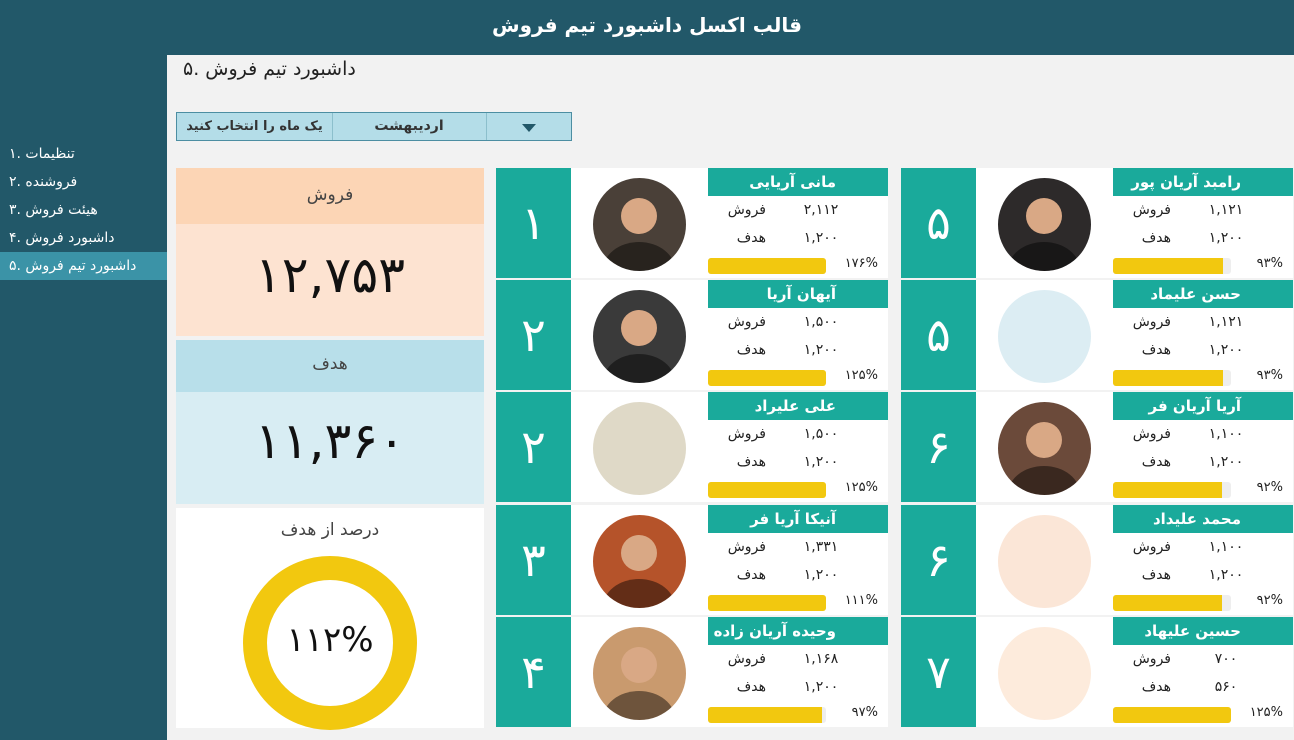 The image size is (1294, 740). Describe the element at coordinates (692, 672) in the screenshot. I see `salesperson-card: ۴ وحیده آریان زاده فروش ۱,۱۶۸ هدف ۱,۲۰۰ ۹۷%` at that location.